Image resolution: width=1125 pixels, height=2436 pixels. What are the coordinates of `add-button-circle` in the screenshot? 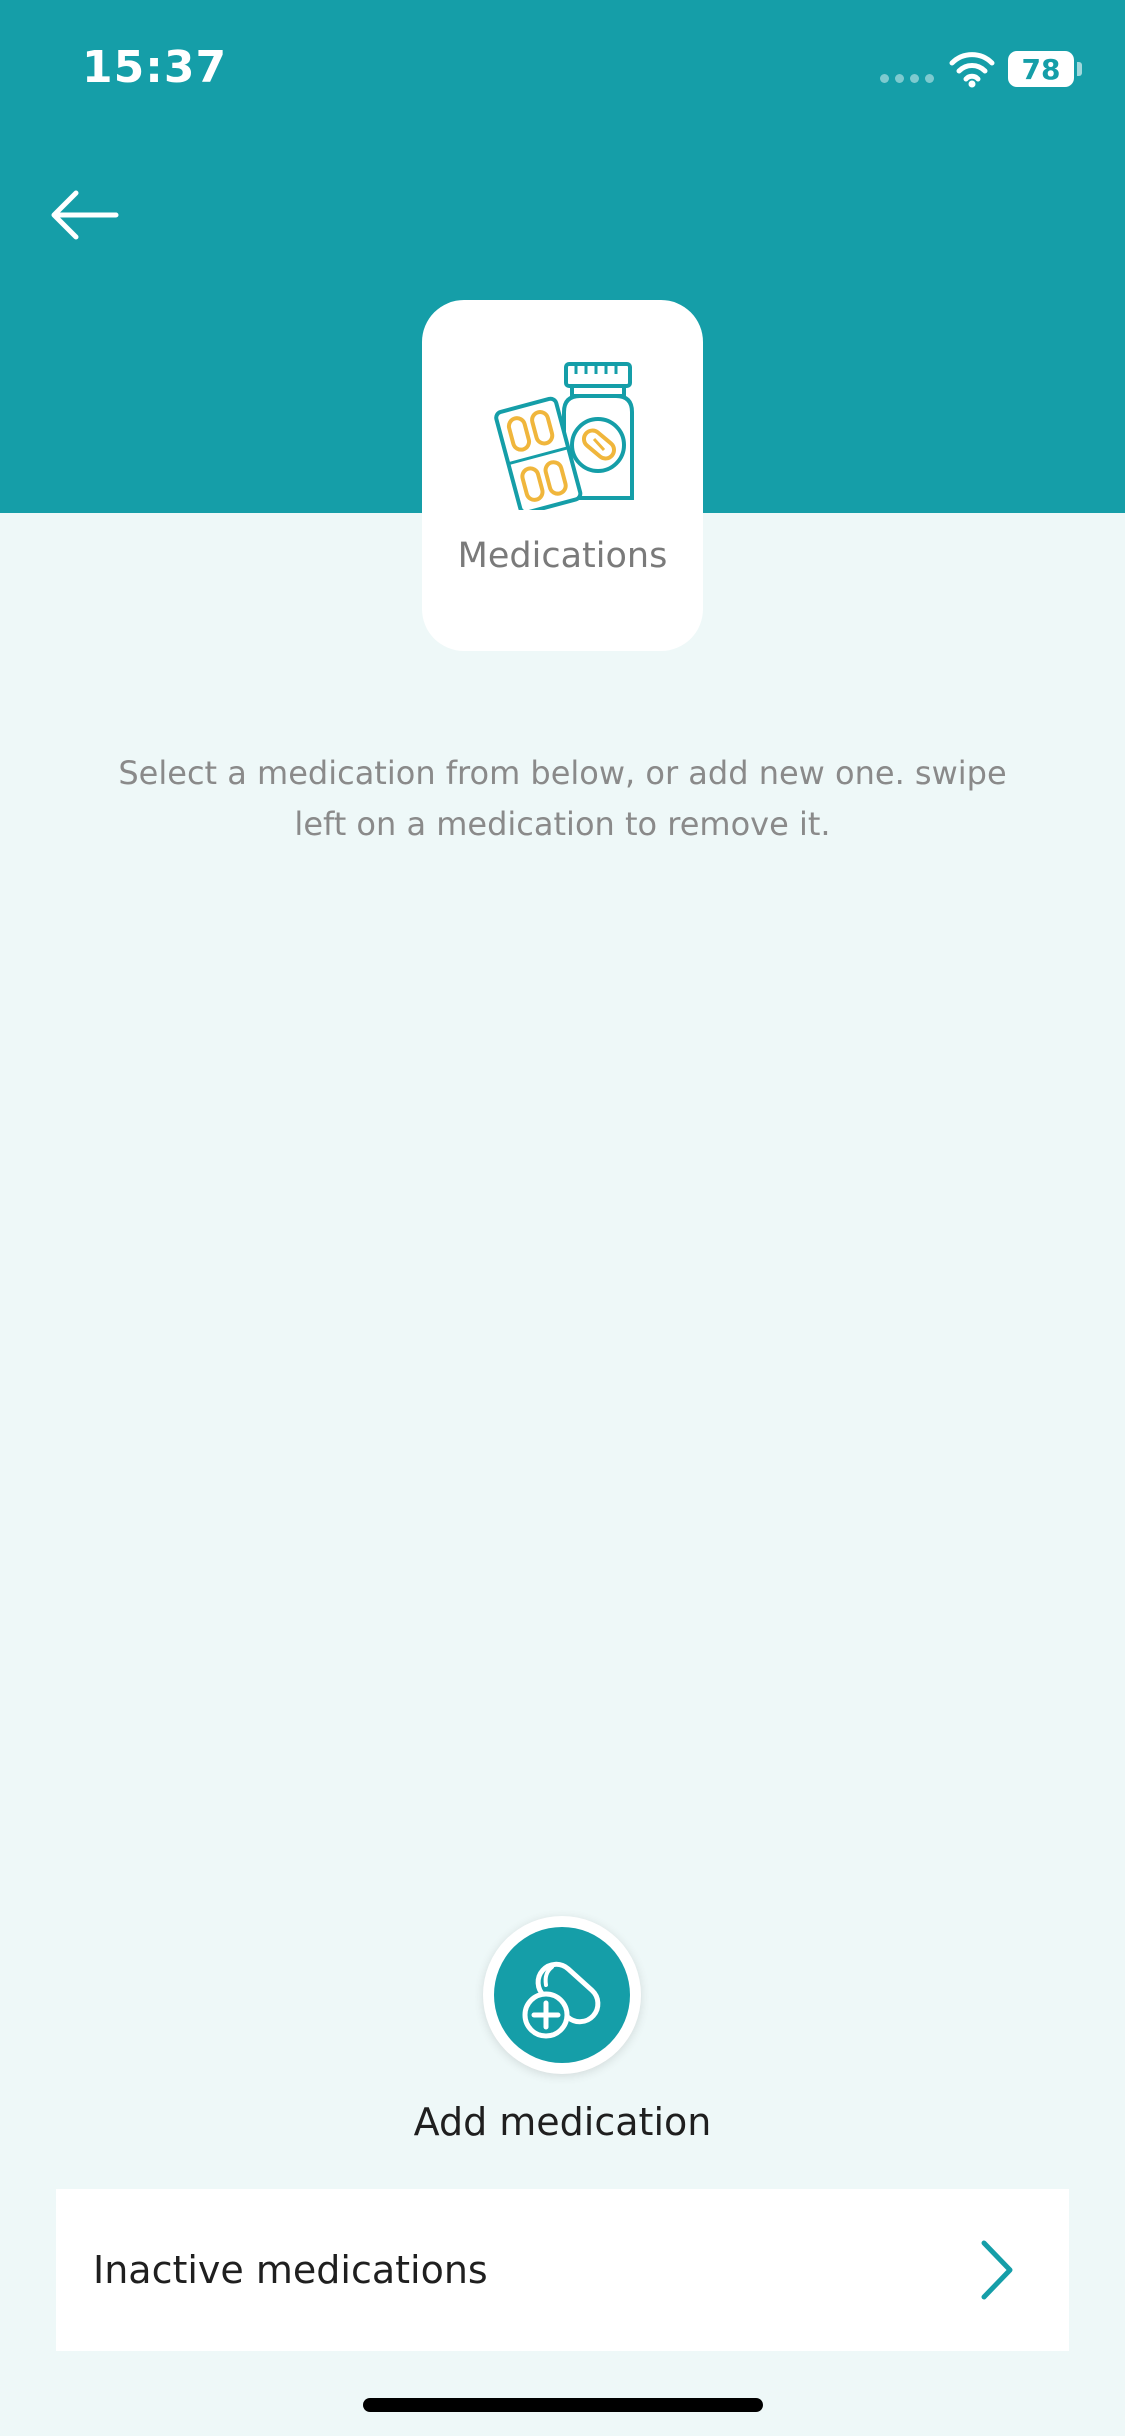 It's located at (562, 1995).